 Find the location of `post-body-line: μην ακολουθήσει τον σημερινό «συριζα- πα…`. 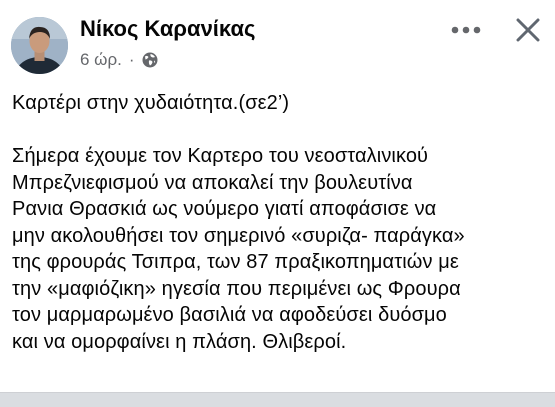

post-body-line: μην ακολουθήσει τον σημερινό «συριζα- πα… is located at coordinates (238, 235).